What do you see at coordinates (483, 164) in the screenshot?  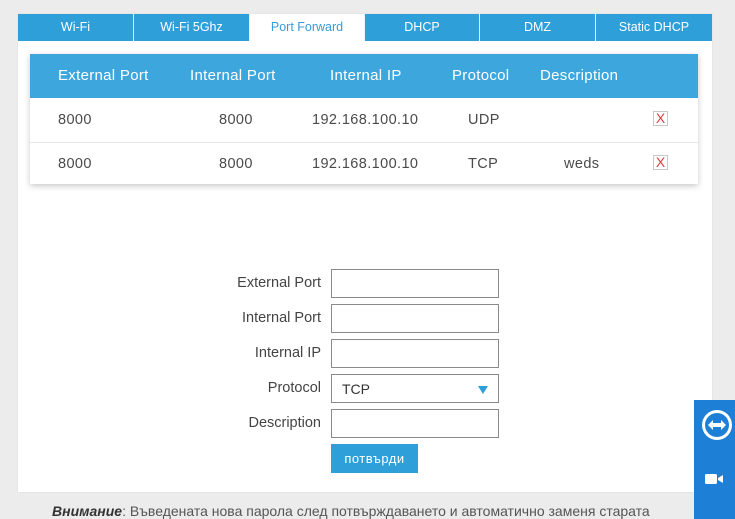 I see `cell-protocol: TCP` at bounding box center [483, 164].